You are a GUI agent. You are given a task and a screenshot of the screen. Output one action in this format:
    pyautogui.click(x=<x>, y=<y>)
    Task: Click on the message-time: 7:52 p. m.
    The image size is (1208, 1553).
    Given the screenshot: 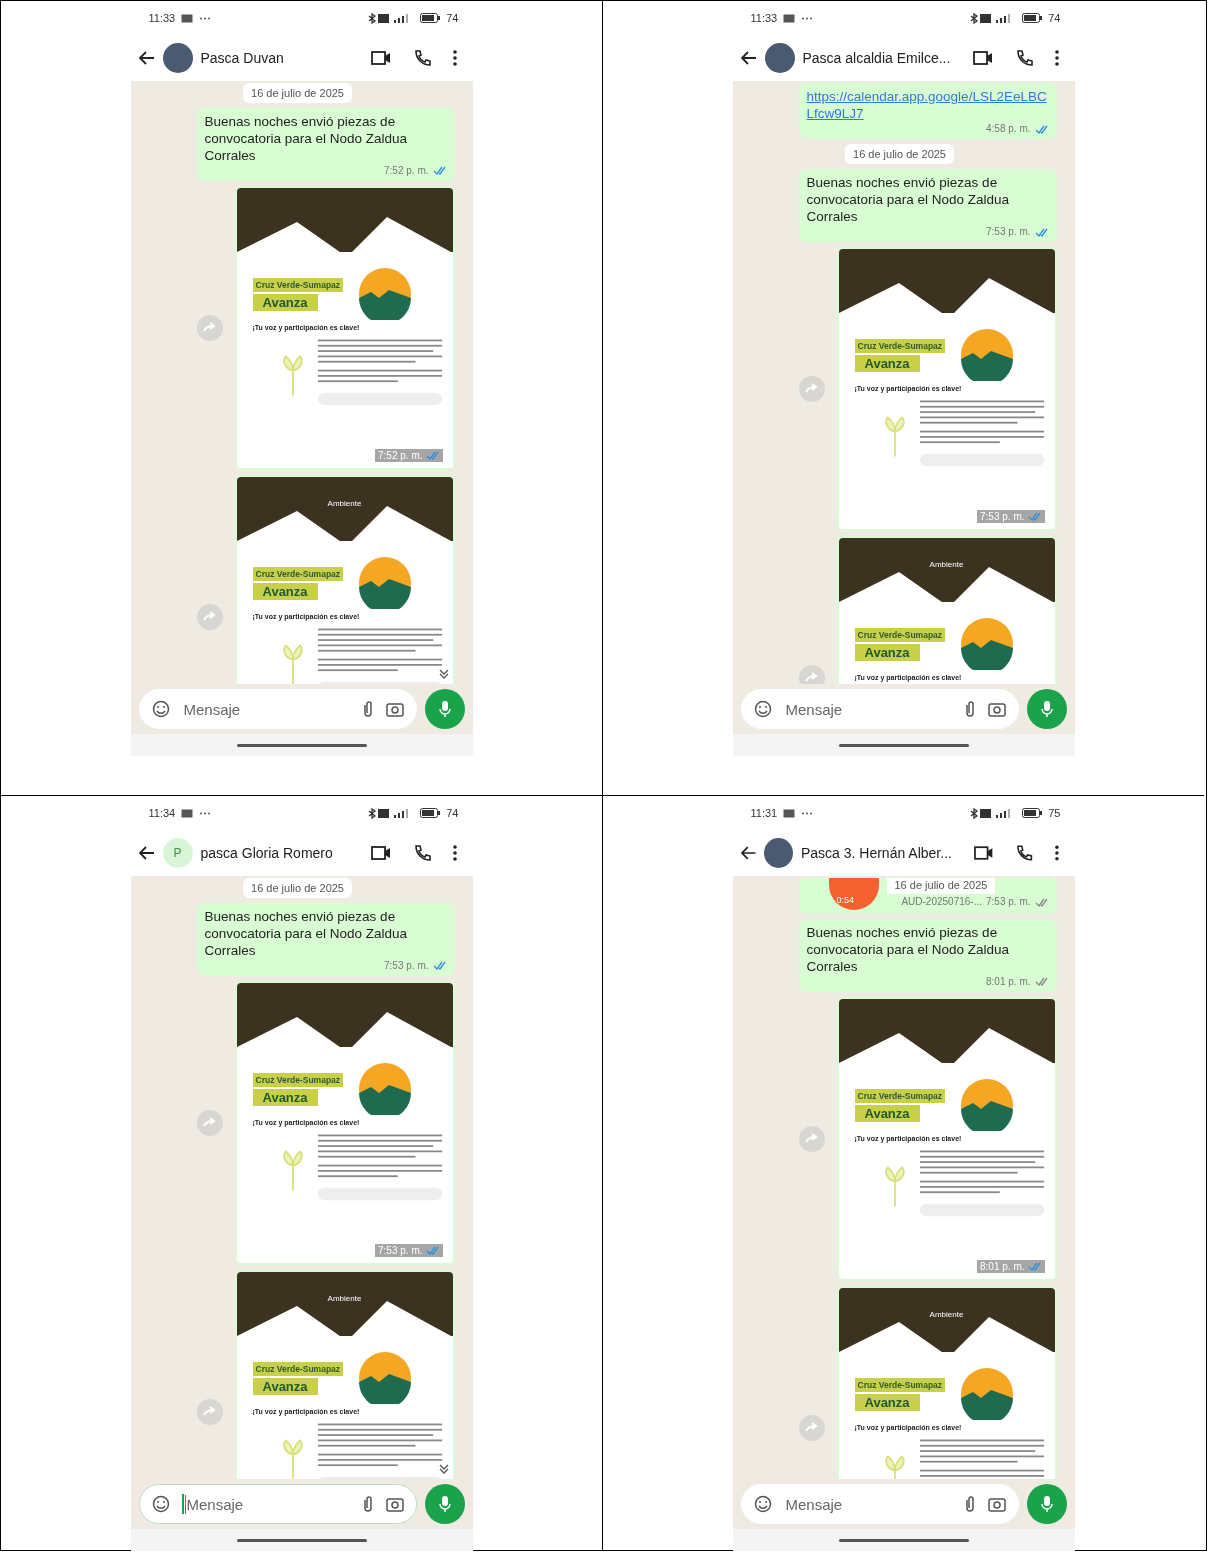 What is the action you would take?
    pyautogui.click(x=406, y=171)
    